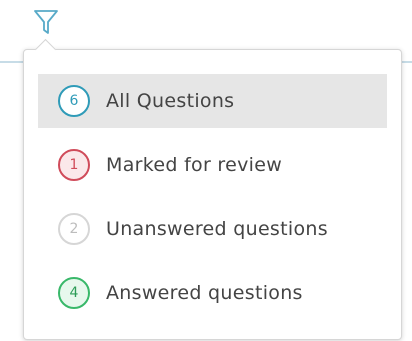  I want to click on menu-item-all-questions: 6 All Questions, so click(212, 101).